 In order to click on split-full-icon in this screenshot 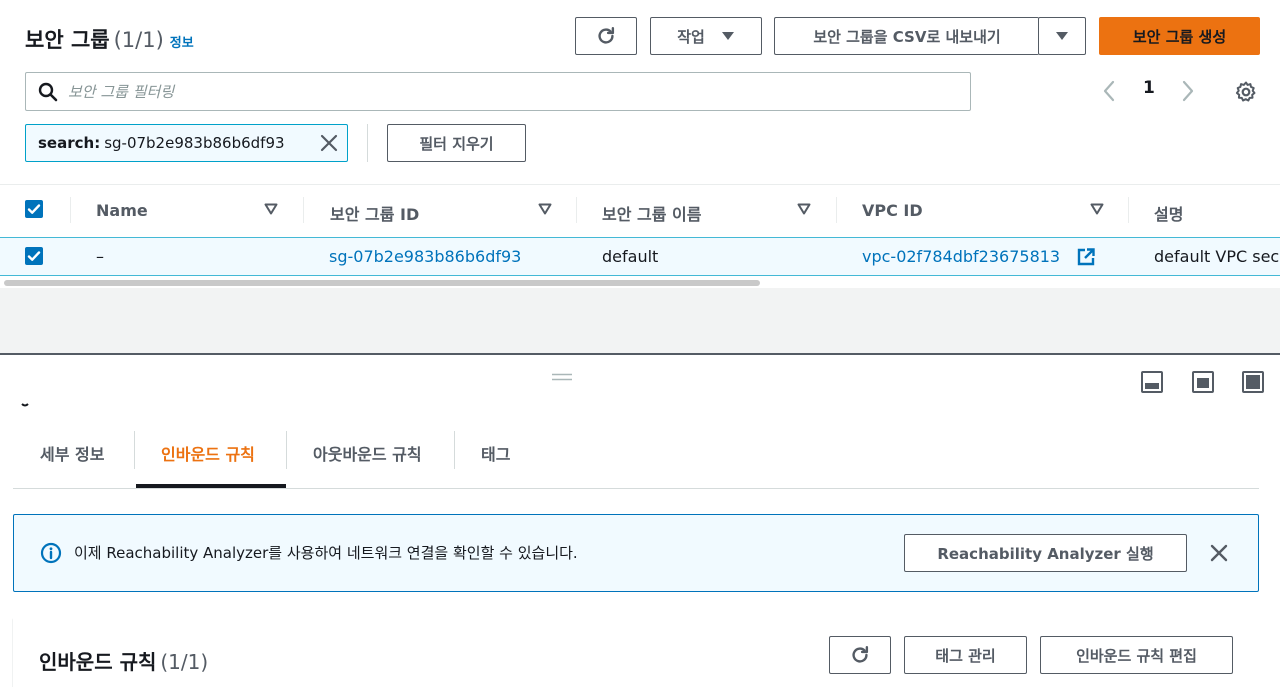, I will do `click(1253, 382)`.